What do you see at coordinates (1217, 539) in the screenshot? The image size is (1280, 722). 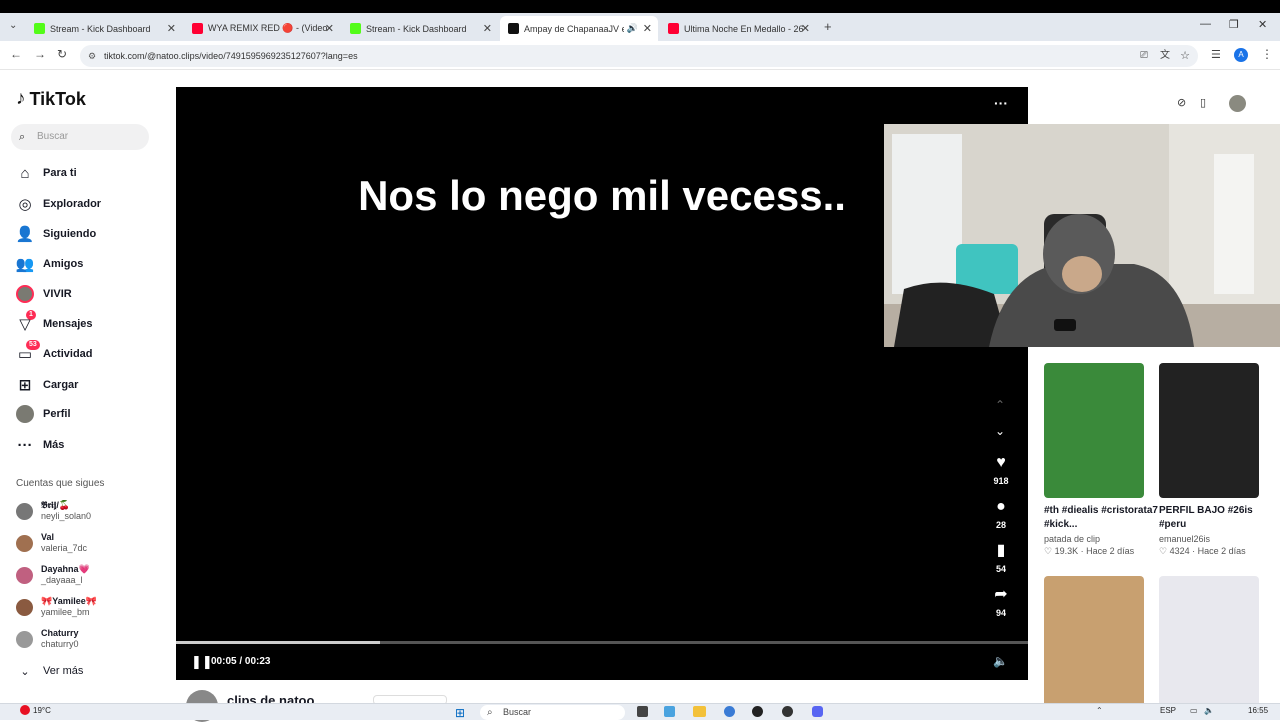 I see `card-username: emanuel26is` at bounding box center [1217, 539].